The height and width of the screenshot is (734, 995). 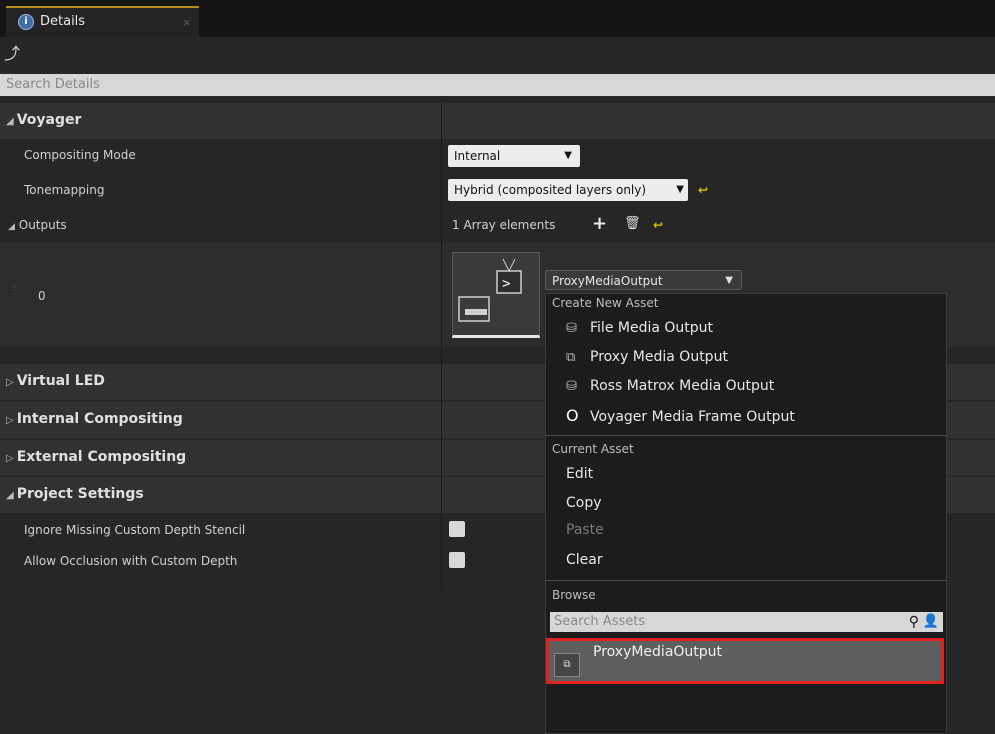 I want to click on trash-icon: 🗑, so click(x=632, y=223).